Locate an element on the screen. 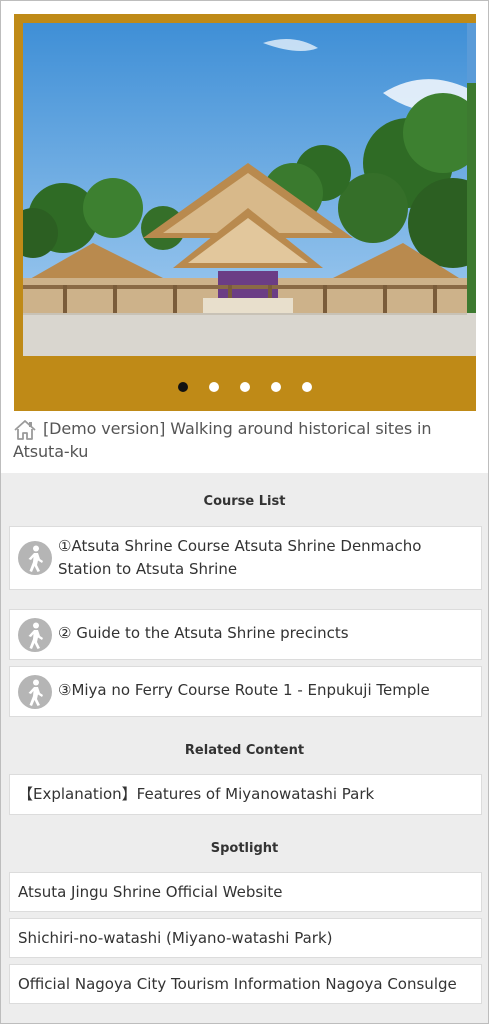  course-item-2: ② Guide to the Atsuta Shrine precincts is located at coordinates (245, 634).